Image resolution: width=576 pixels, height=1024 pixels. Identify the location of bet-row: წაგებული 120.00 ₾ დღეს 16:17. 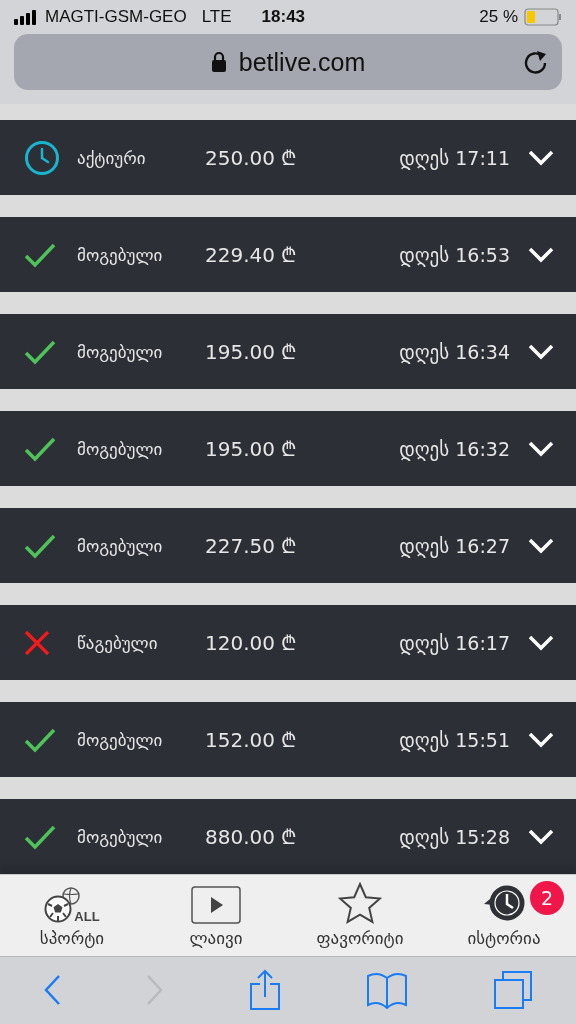
(288, 642).